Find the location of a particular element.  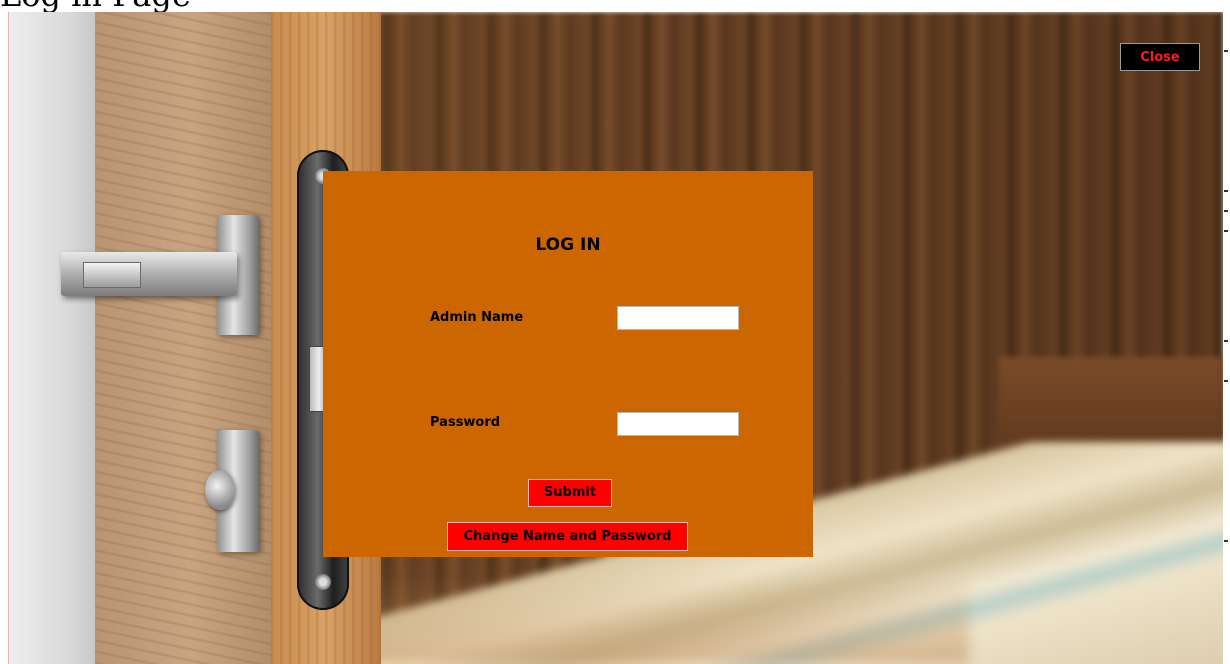

thumb-turn-knob is located at coordinates (220, 490).